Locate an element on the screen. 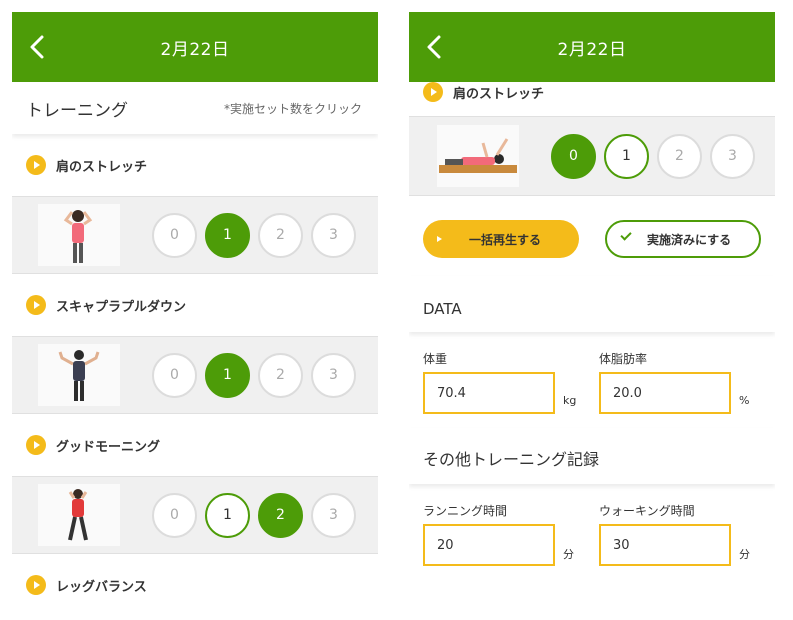 The image size is (793, 620). exercise-title: スキャプラプルダウン is located at coordinates (195, 305).